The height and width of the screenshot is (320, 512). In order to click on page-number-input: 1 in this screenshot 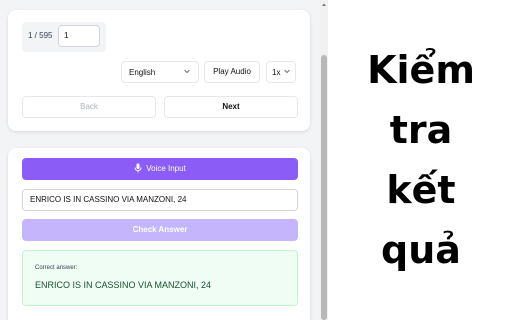, I will do `click(79, 36)`.